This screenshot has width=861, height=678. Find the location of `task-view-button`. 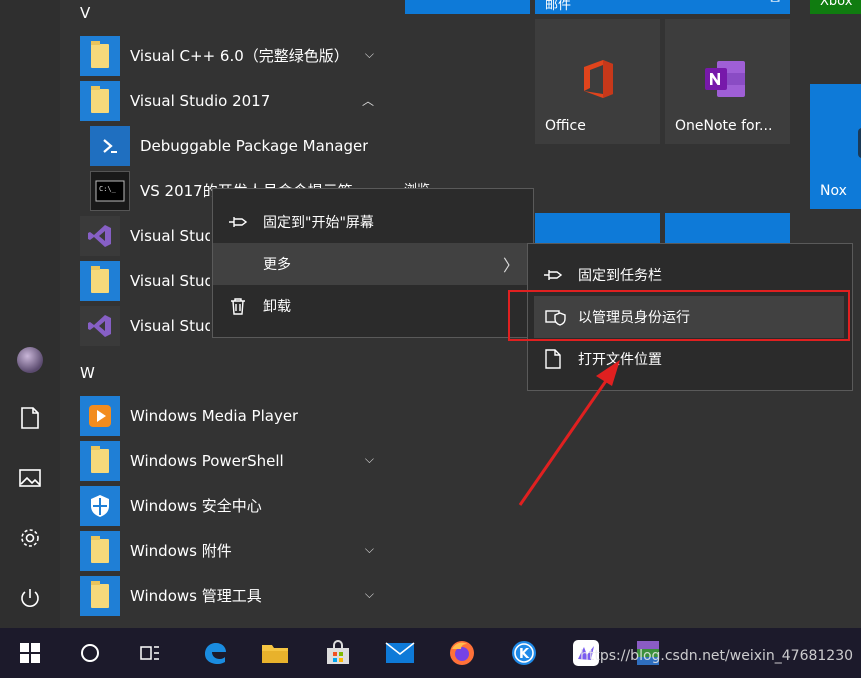

task-view-button is located at coordinates (150, 653).